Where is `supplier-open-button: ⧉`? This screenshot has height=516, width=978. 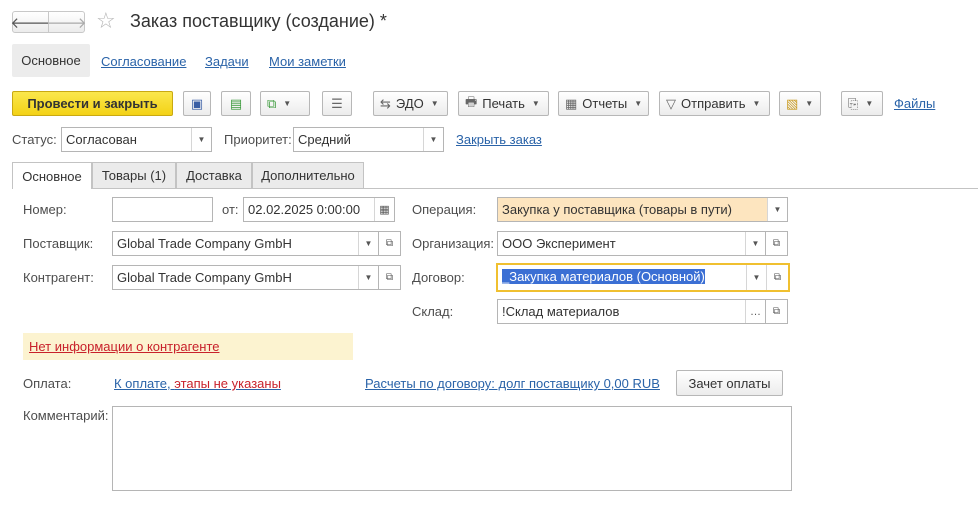
supplier-open-button: ⧉ is located at coordinates (390, 243).